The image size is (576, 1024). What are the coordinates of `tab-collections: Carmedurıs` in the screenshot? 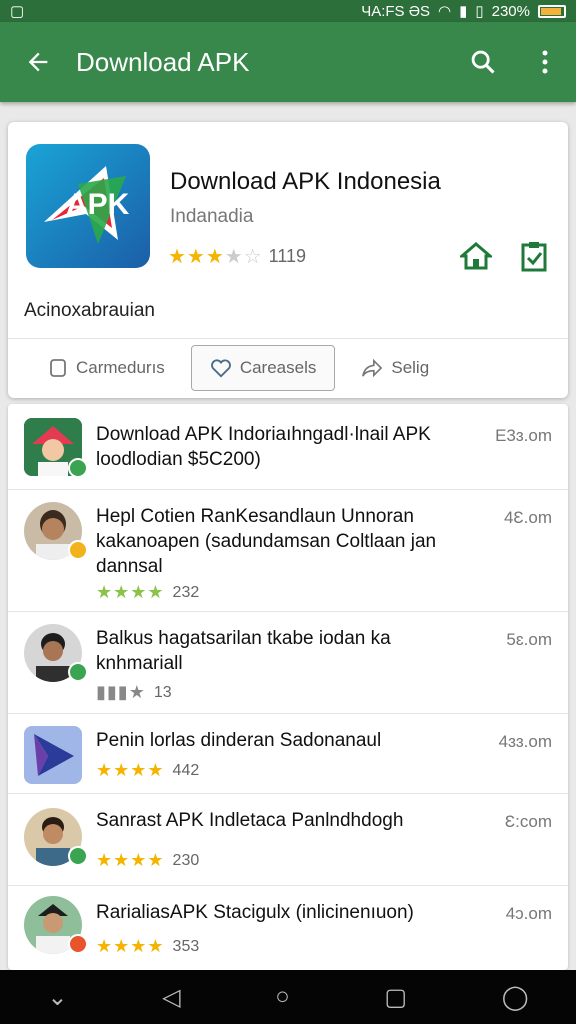 It's located at (106, 368).